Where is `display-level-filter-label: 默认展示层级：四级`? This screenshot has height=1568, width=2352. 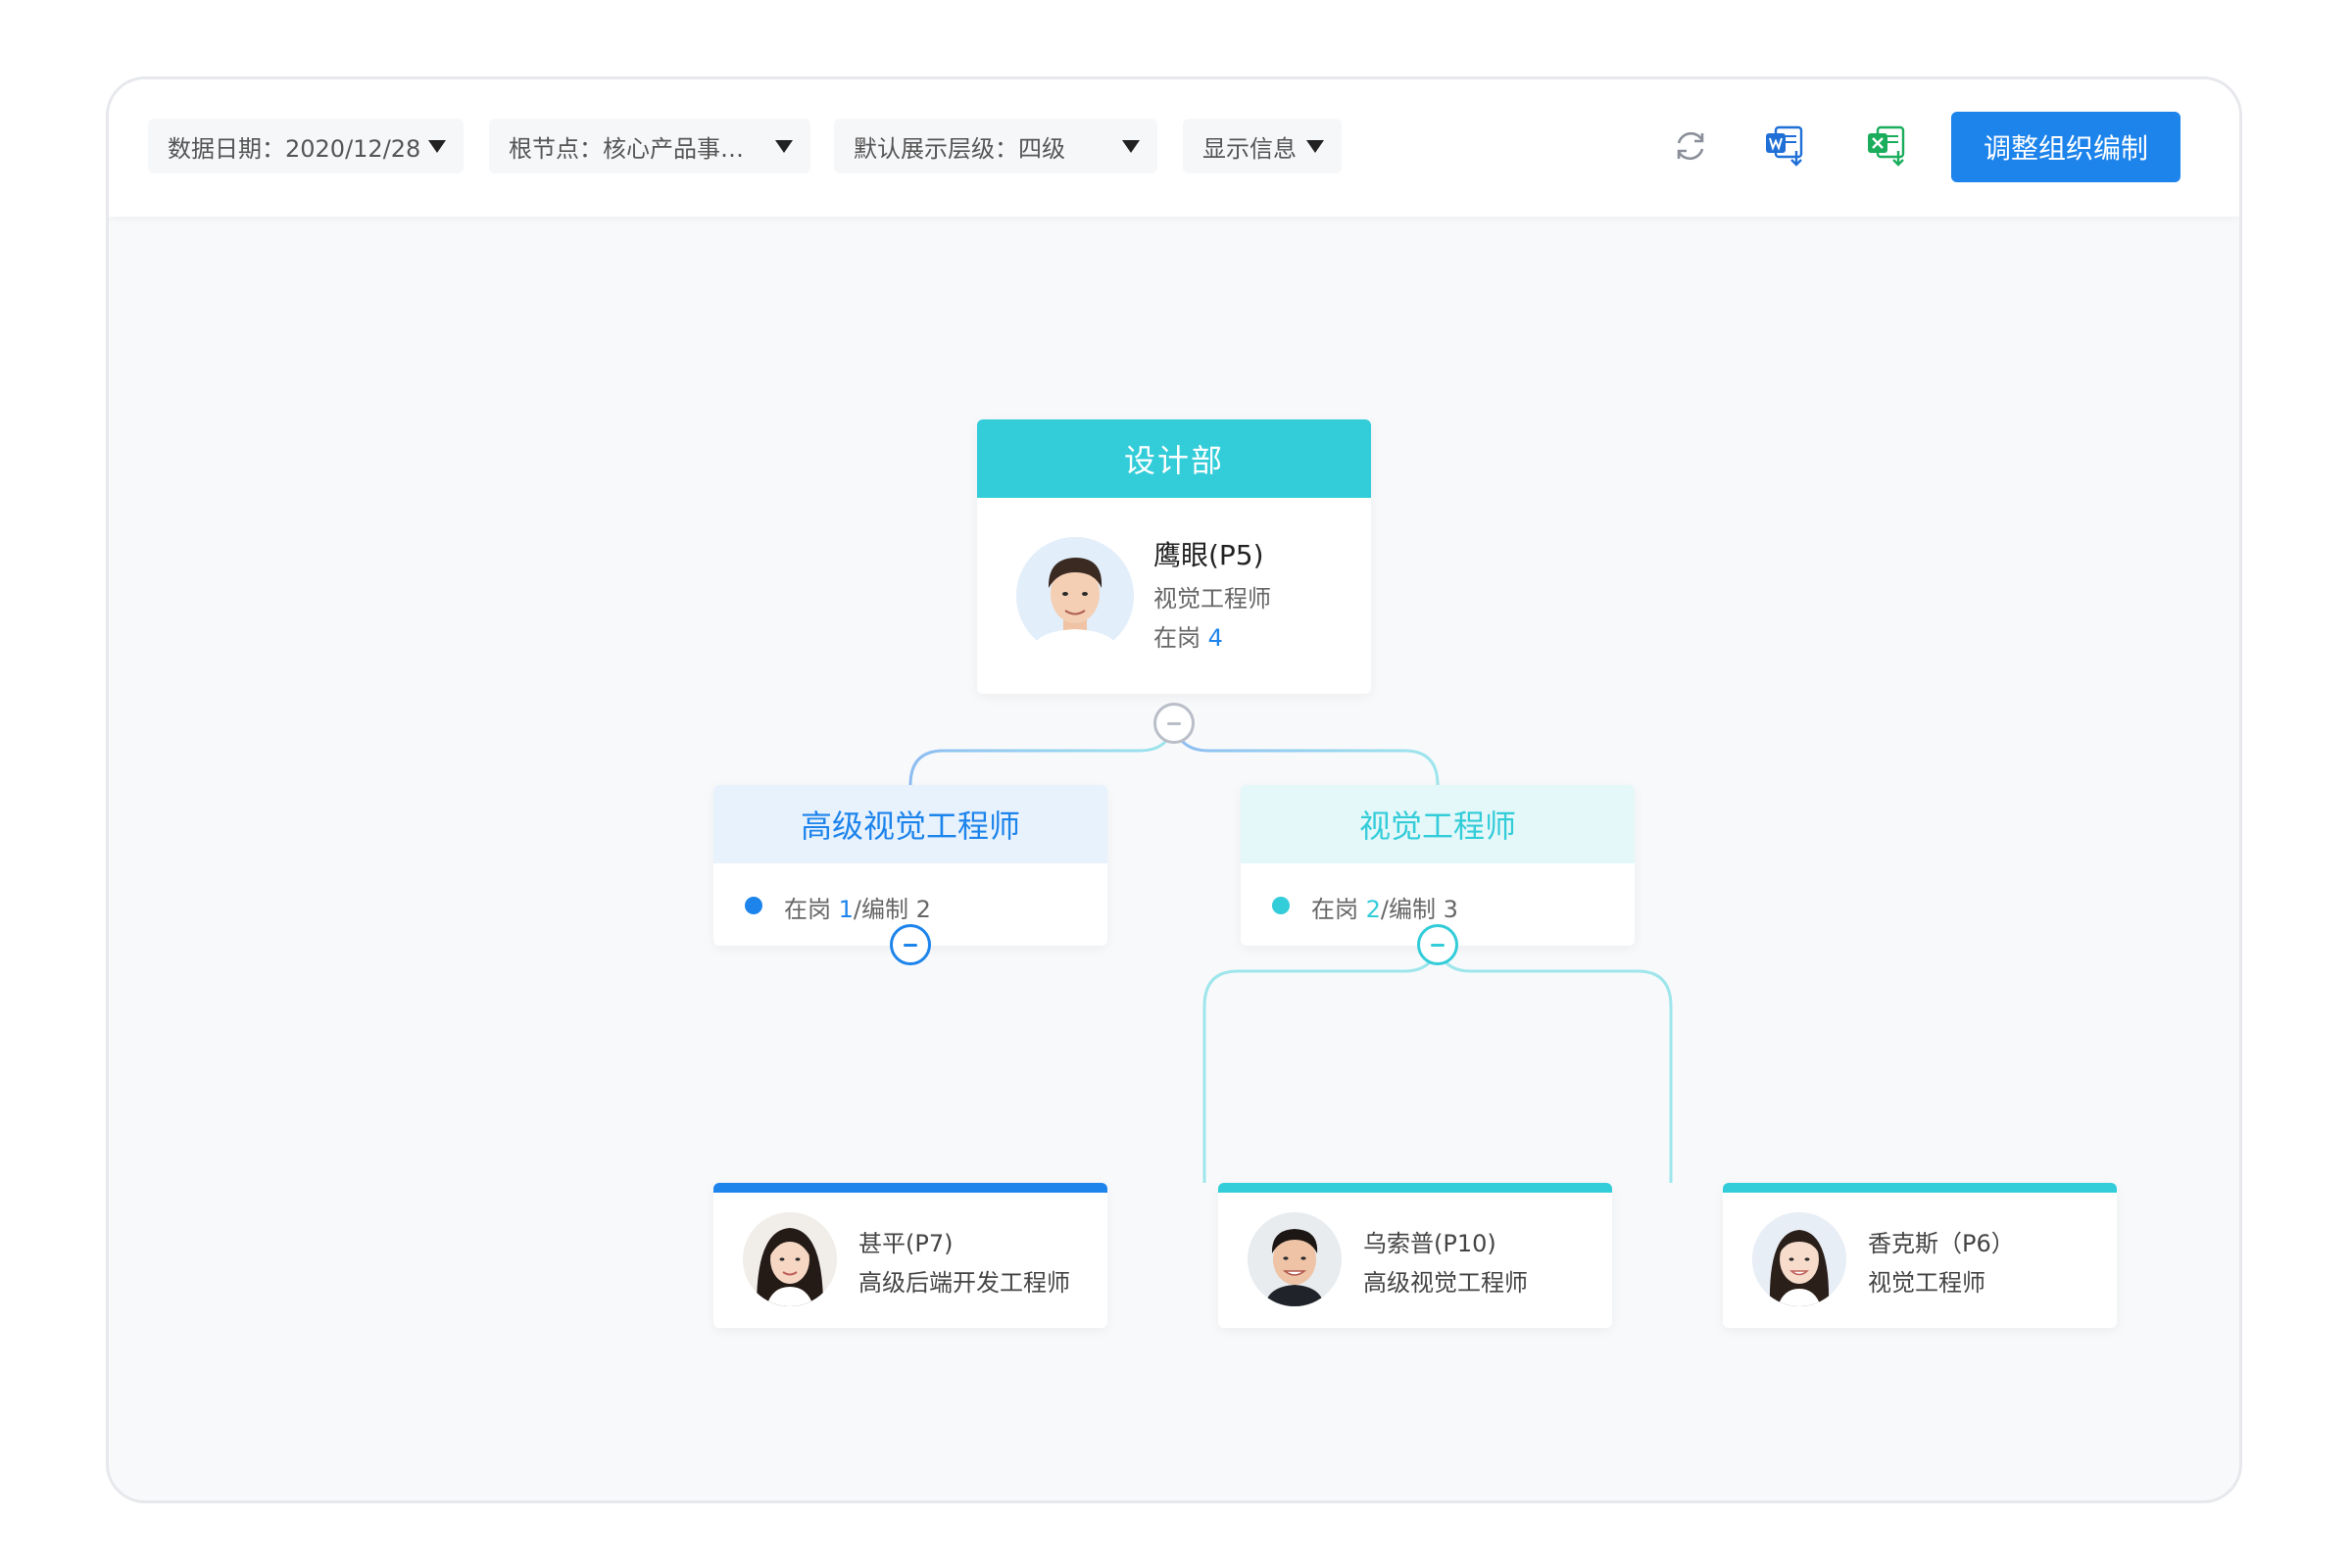
display-level-filter-label: 默认展示层级：四级 is located at coordinates (959, 148).